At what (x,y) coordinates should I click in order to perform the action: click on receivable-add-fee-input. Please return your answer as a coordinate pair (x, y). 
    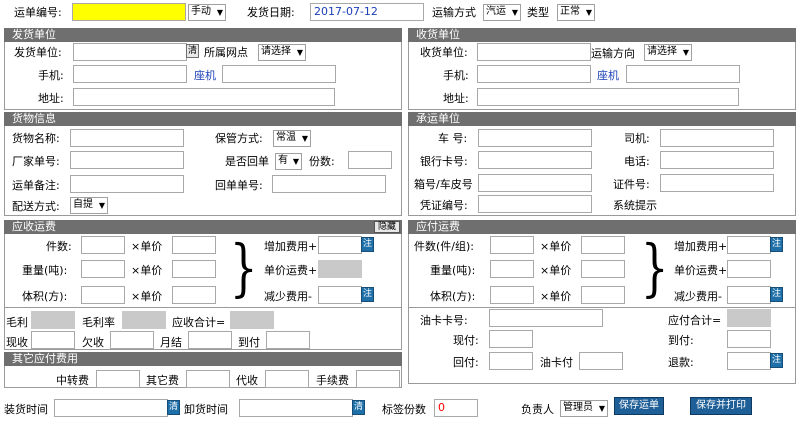
    Looking at the image, I should click on (340, 245).